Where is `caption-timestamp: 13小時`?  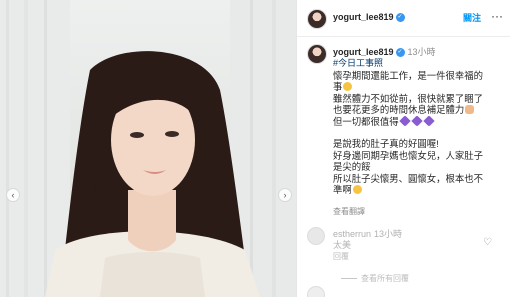 caption-timestamp: 13小時 is located at coordinates (421, 52).